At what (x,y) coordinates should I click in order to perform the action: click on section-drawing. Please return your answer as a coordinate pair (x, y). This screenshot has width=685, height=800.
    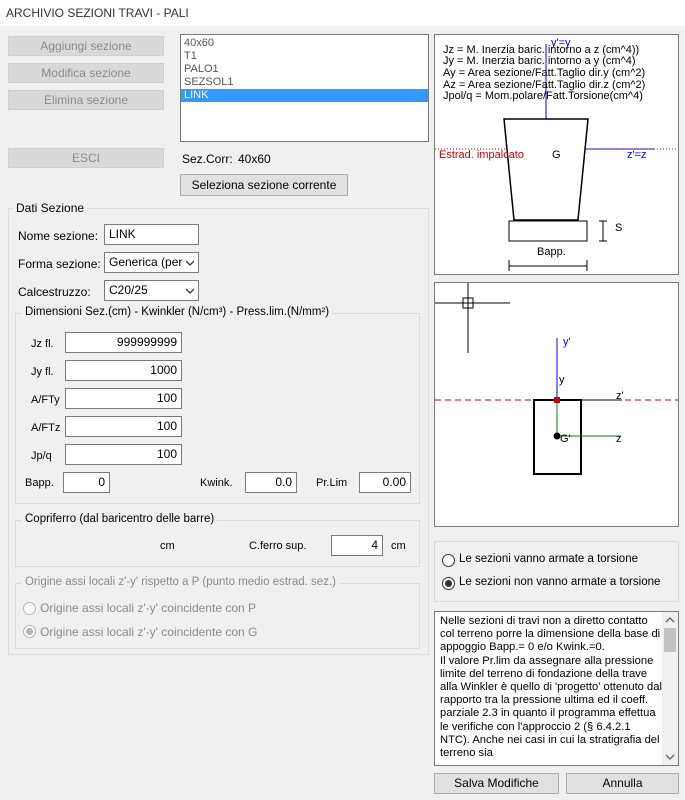
    Looking at the image, I should click on (556, 379).